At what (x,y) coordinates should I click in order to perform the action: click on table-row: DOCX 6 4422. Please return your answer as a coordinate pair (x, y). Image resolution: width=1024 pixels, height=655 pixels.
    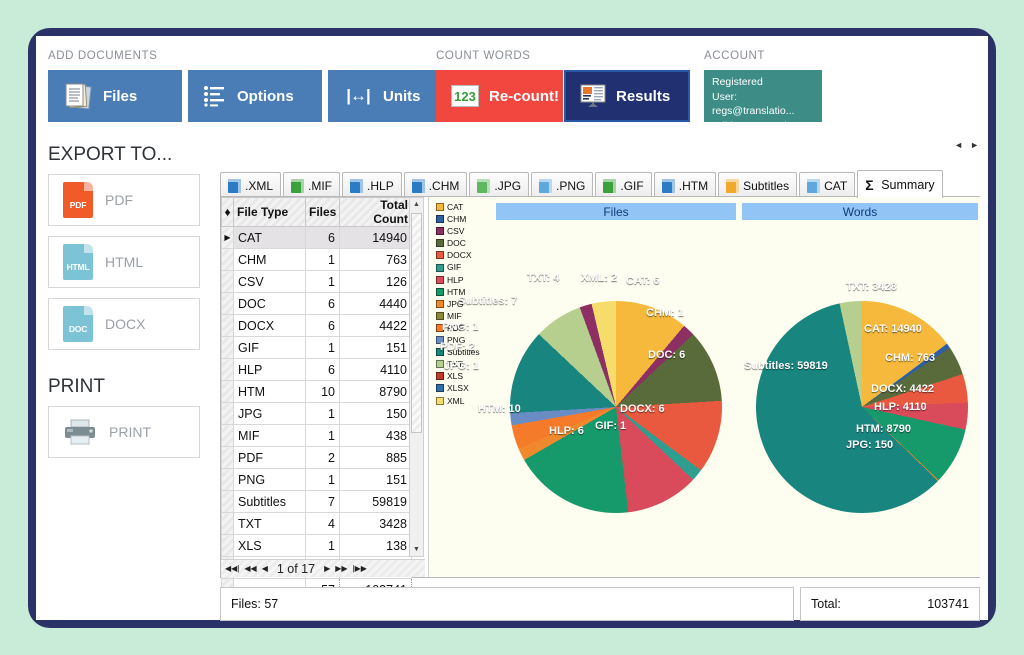
    Looking at the image, I should click on (316, 325).